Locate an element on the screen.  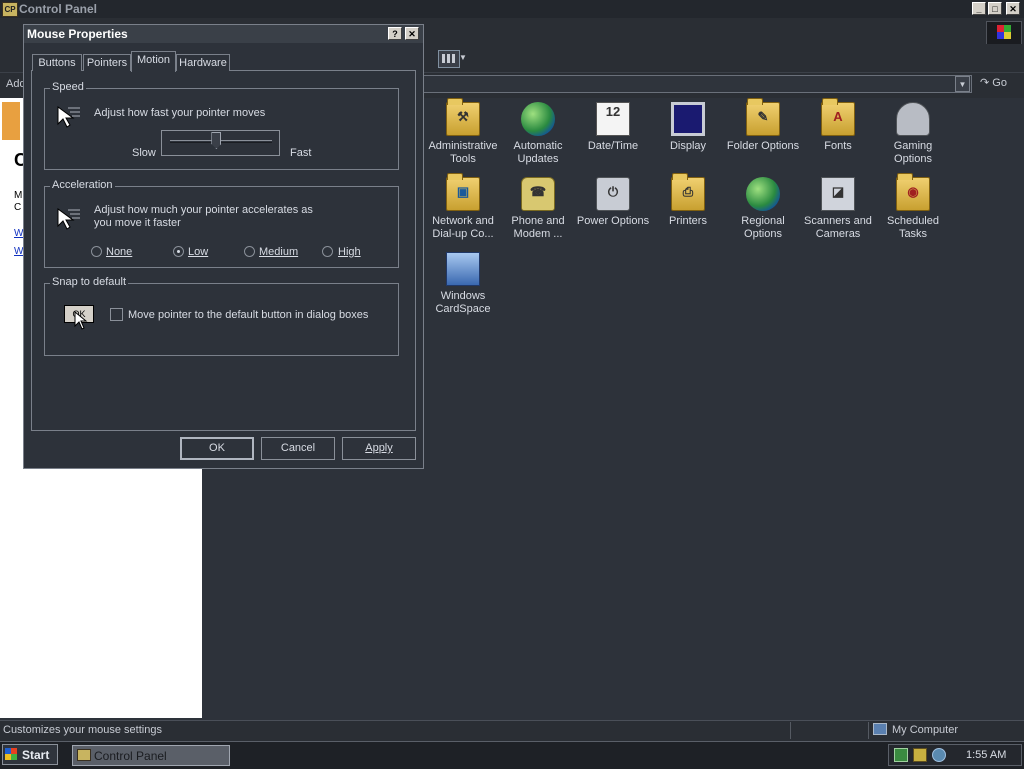
regional-options-icon is located at coordinates (763, 194).